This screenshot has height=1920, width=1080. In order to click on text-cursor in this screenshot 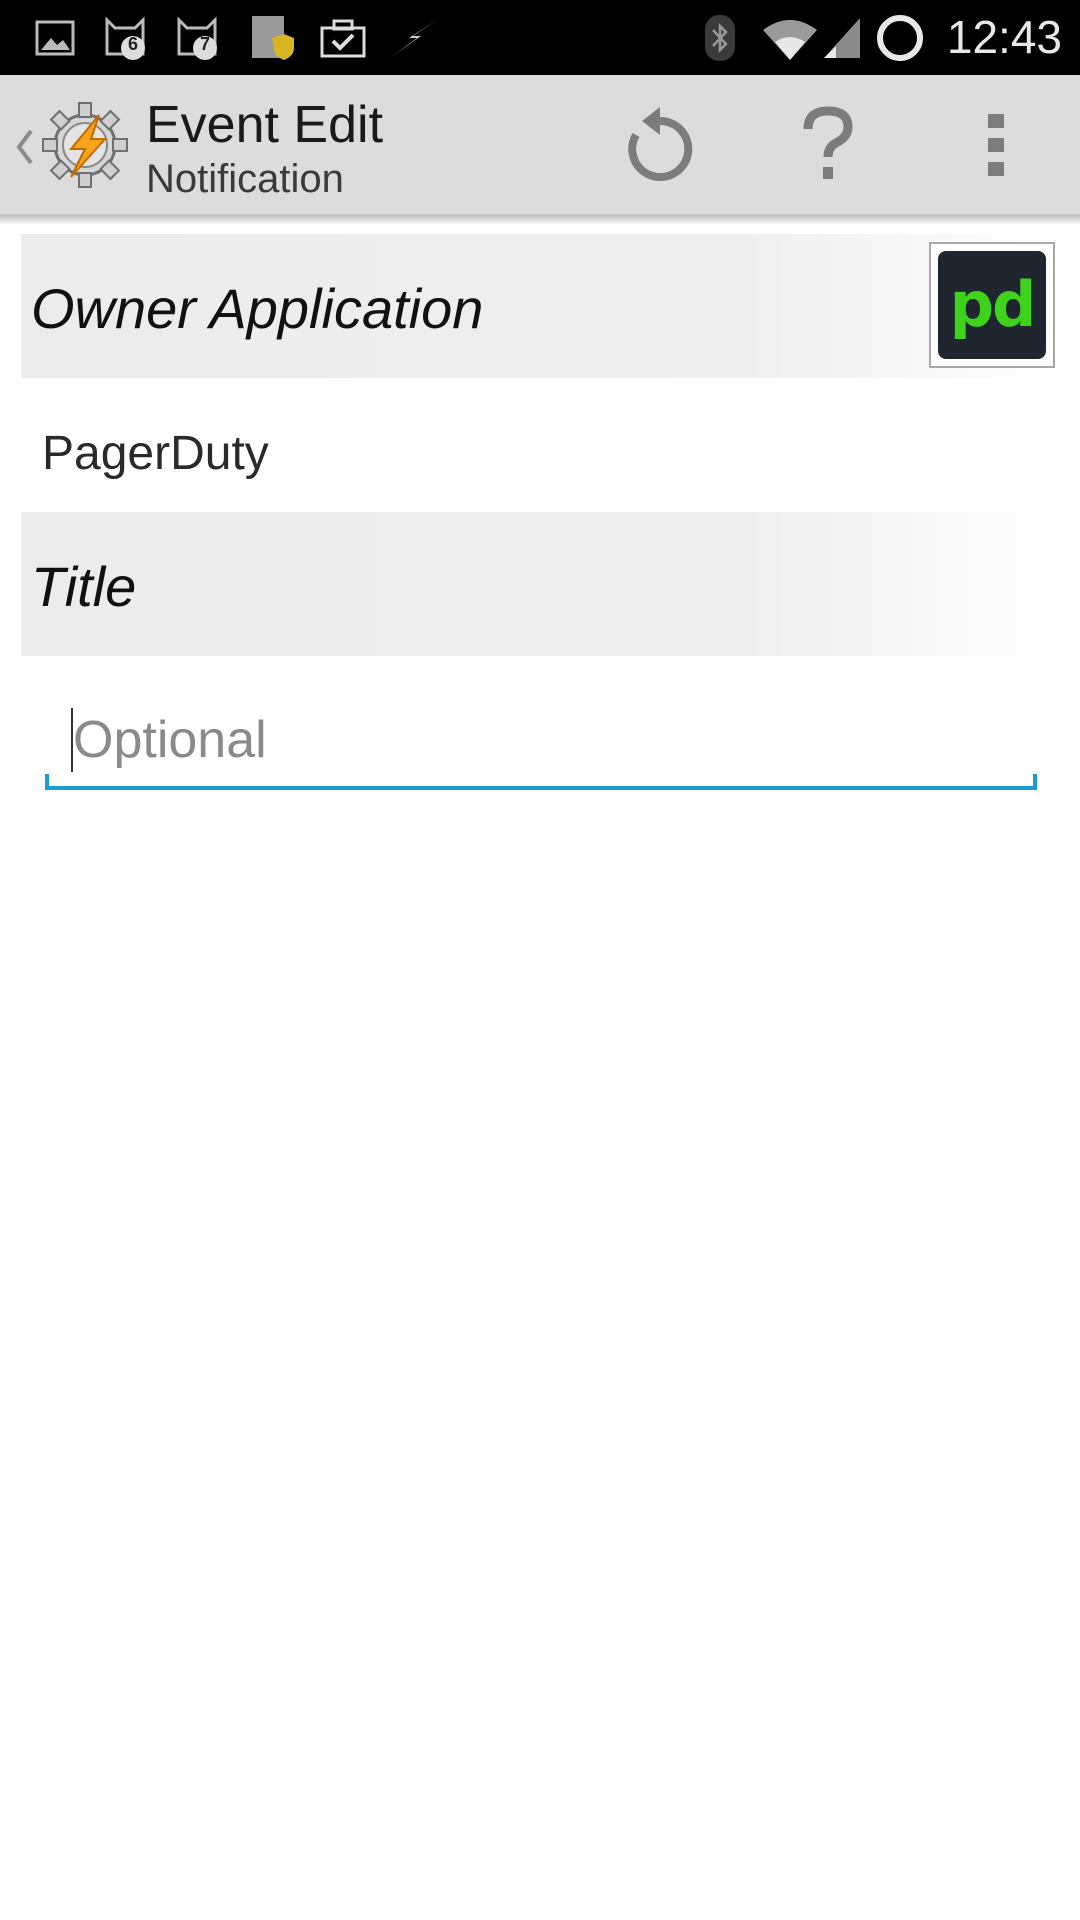, I will do `click(72, 740)`.